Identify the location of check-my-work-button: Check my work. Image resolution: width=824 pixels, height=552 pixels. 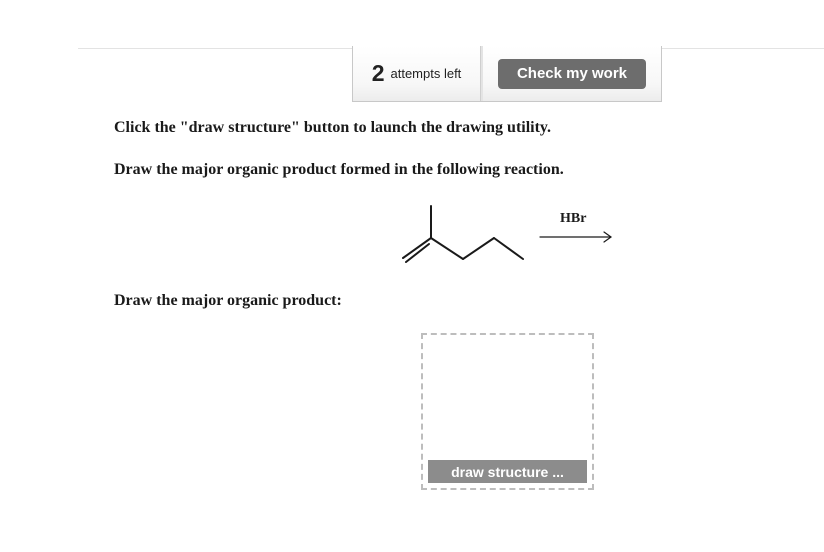
(572, 73).